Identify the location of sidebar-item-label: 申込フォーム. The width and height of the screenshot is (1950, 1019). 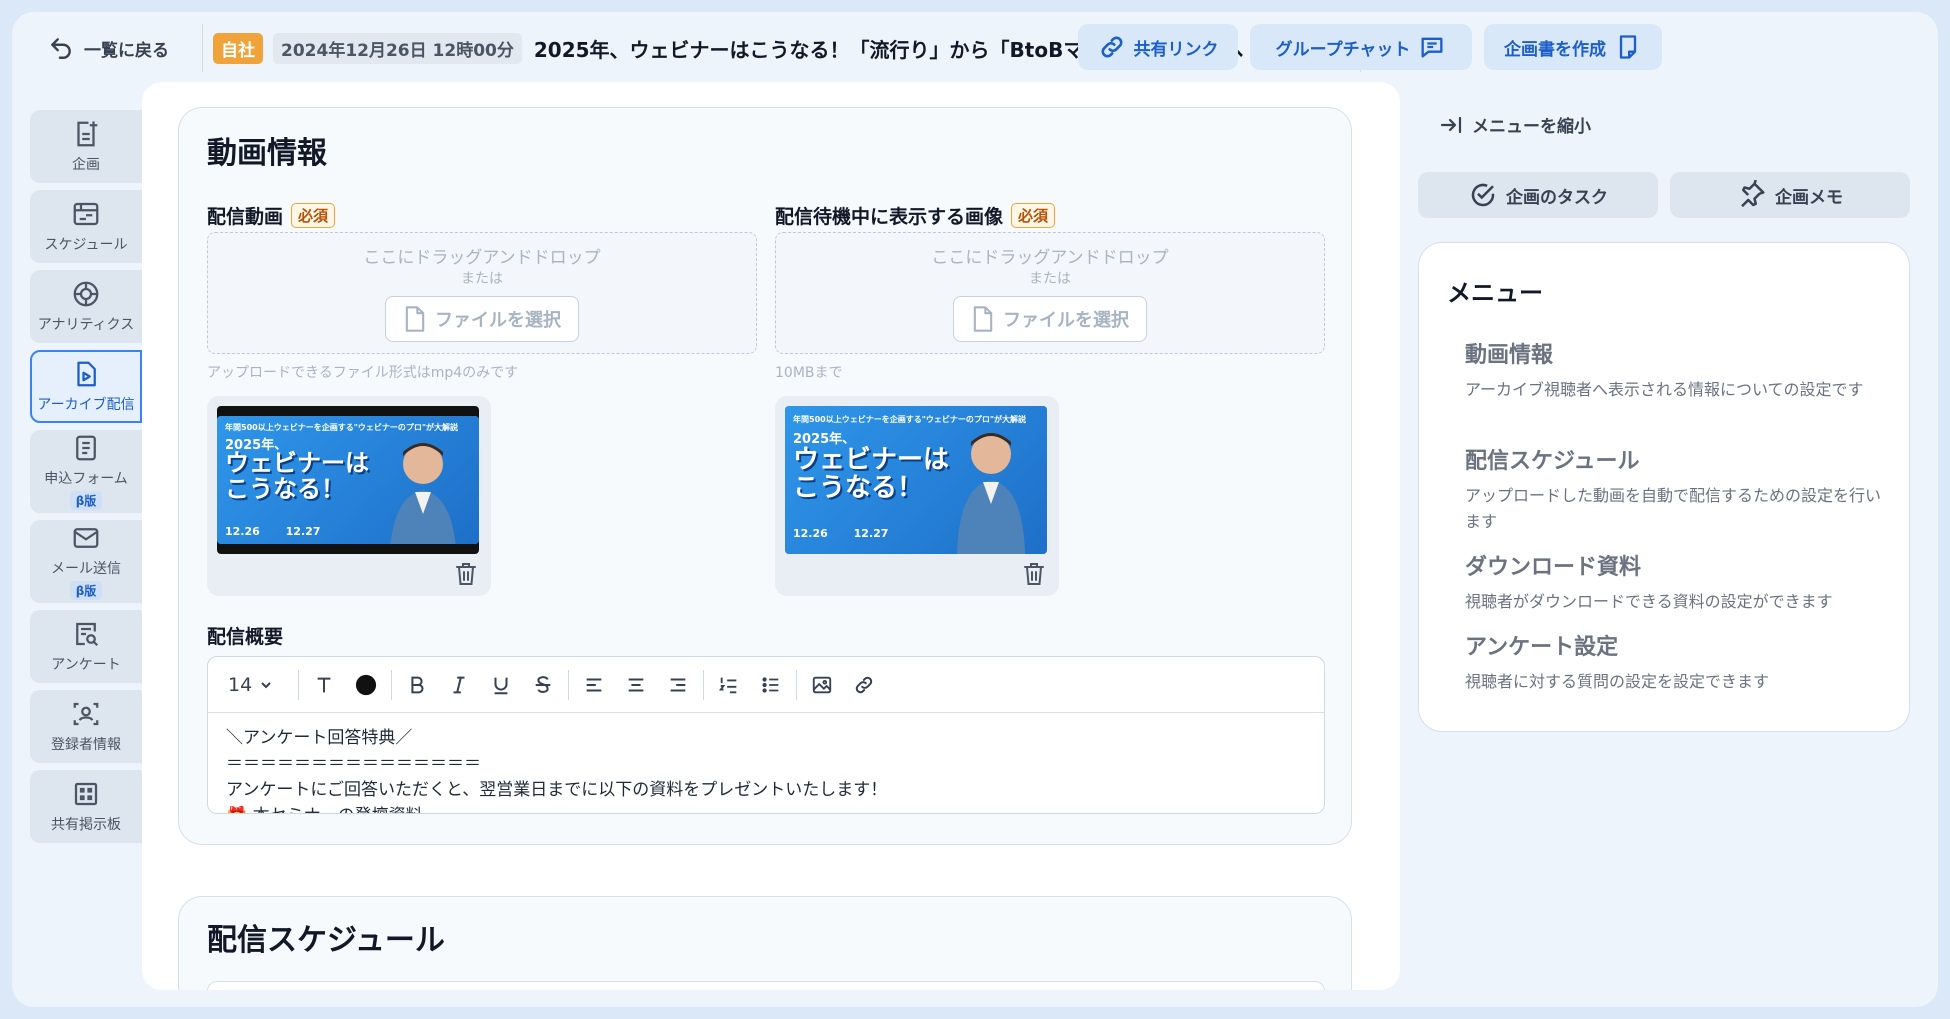
(86, 479).